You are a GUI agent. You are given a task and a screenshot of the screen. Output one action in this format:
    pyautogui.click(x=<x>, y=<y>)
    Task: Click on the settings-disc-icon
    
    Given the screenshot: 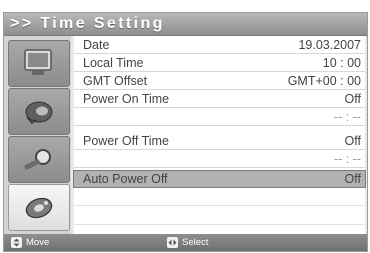 What is the action you would take?
    pyautogui.click(x=39, y=208)
    